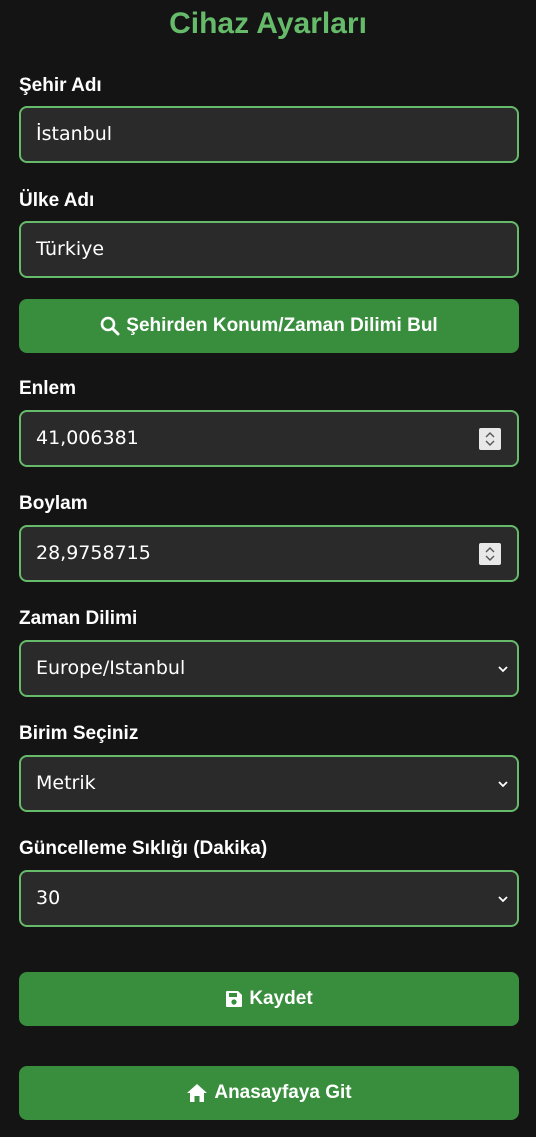 The image size is (536, 1137). What do you see at coordinates (110, 326) in the screenshot?
I see `search-icon` at bounding box center [110, 326].